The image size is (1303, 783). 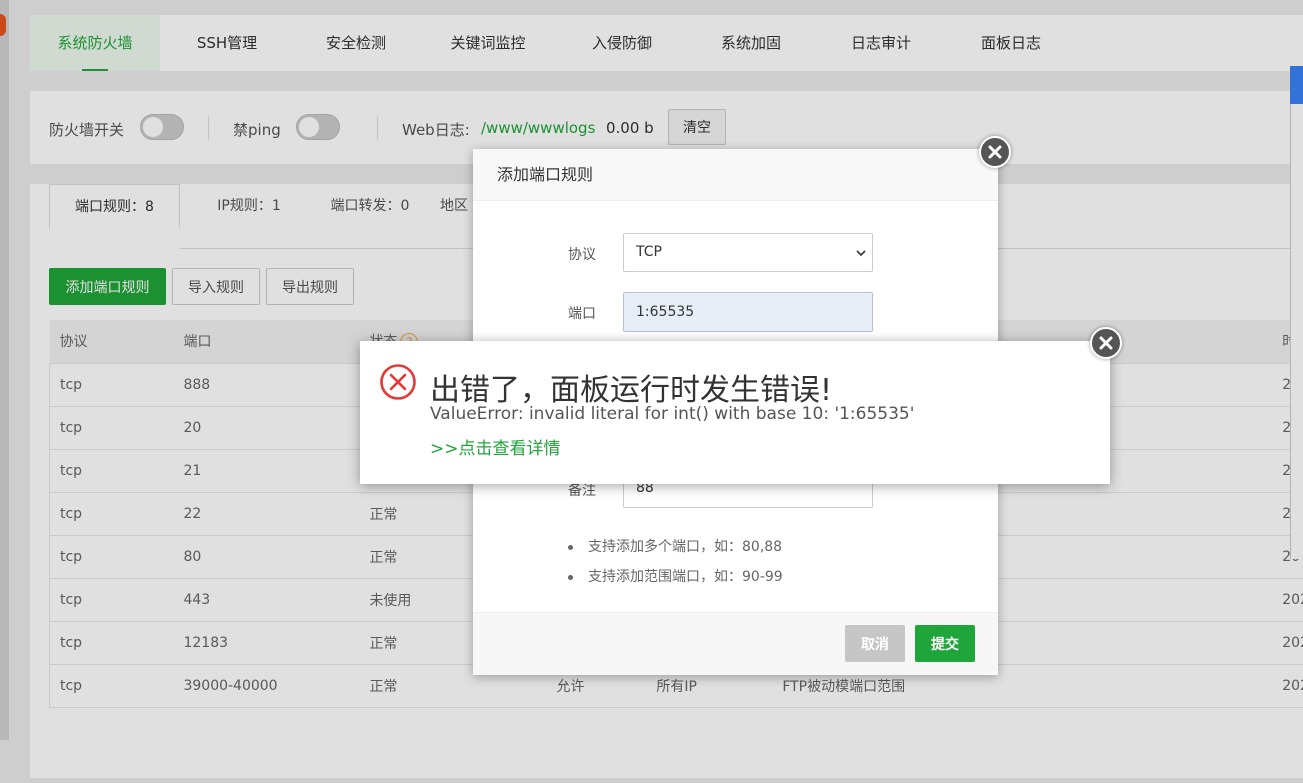 I want to click on port-label: 端口, so click(x=582, y=314).